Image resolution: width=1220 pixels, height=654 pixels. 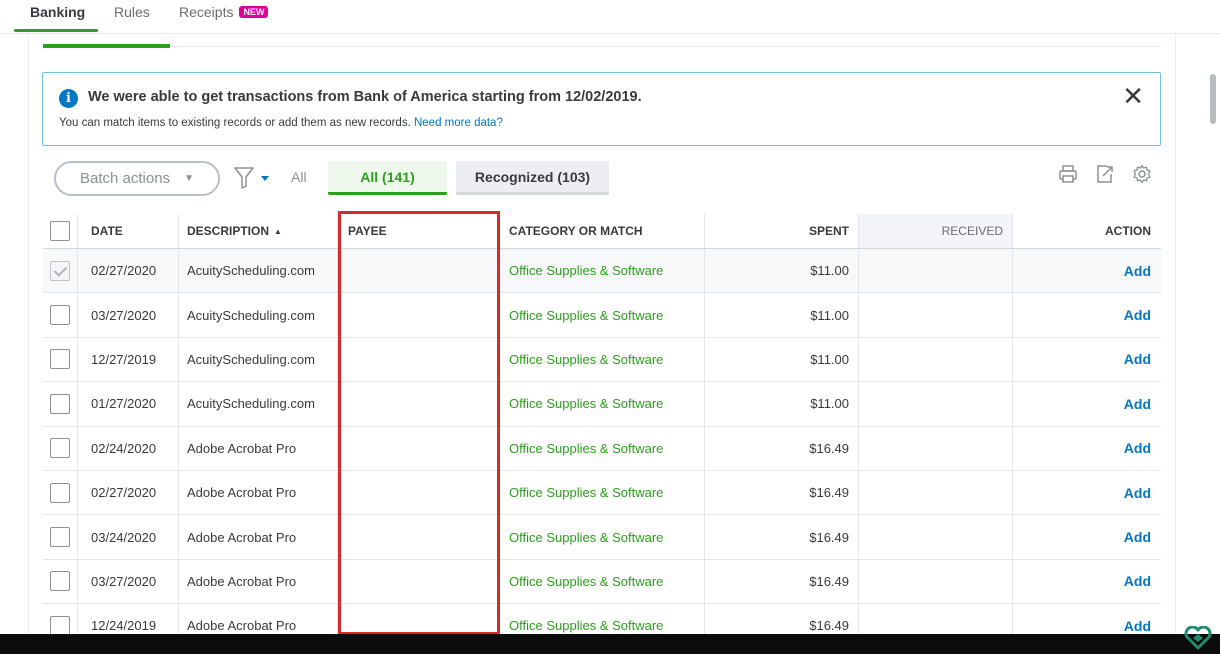 I want to click on top-nav: Banking Rules Receipts NEW, so click(x=610, y=17).